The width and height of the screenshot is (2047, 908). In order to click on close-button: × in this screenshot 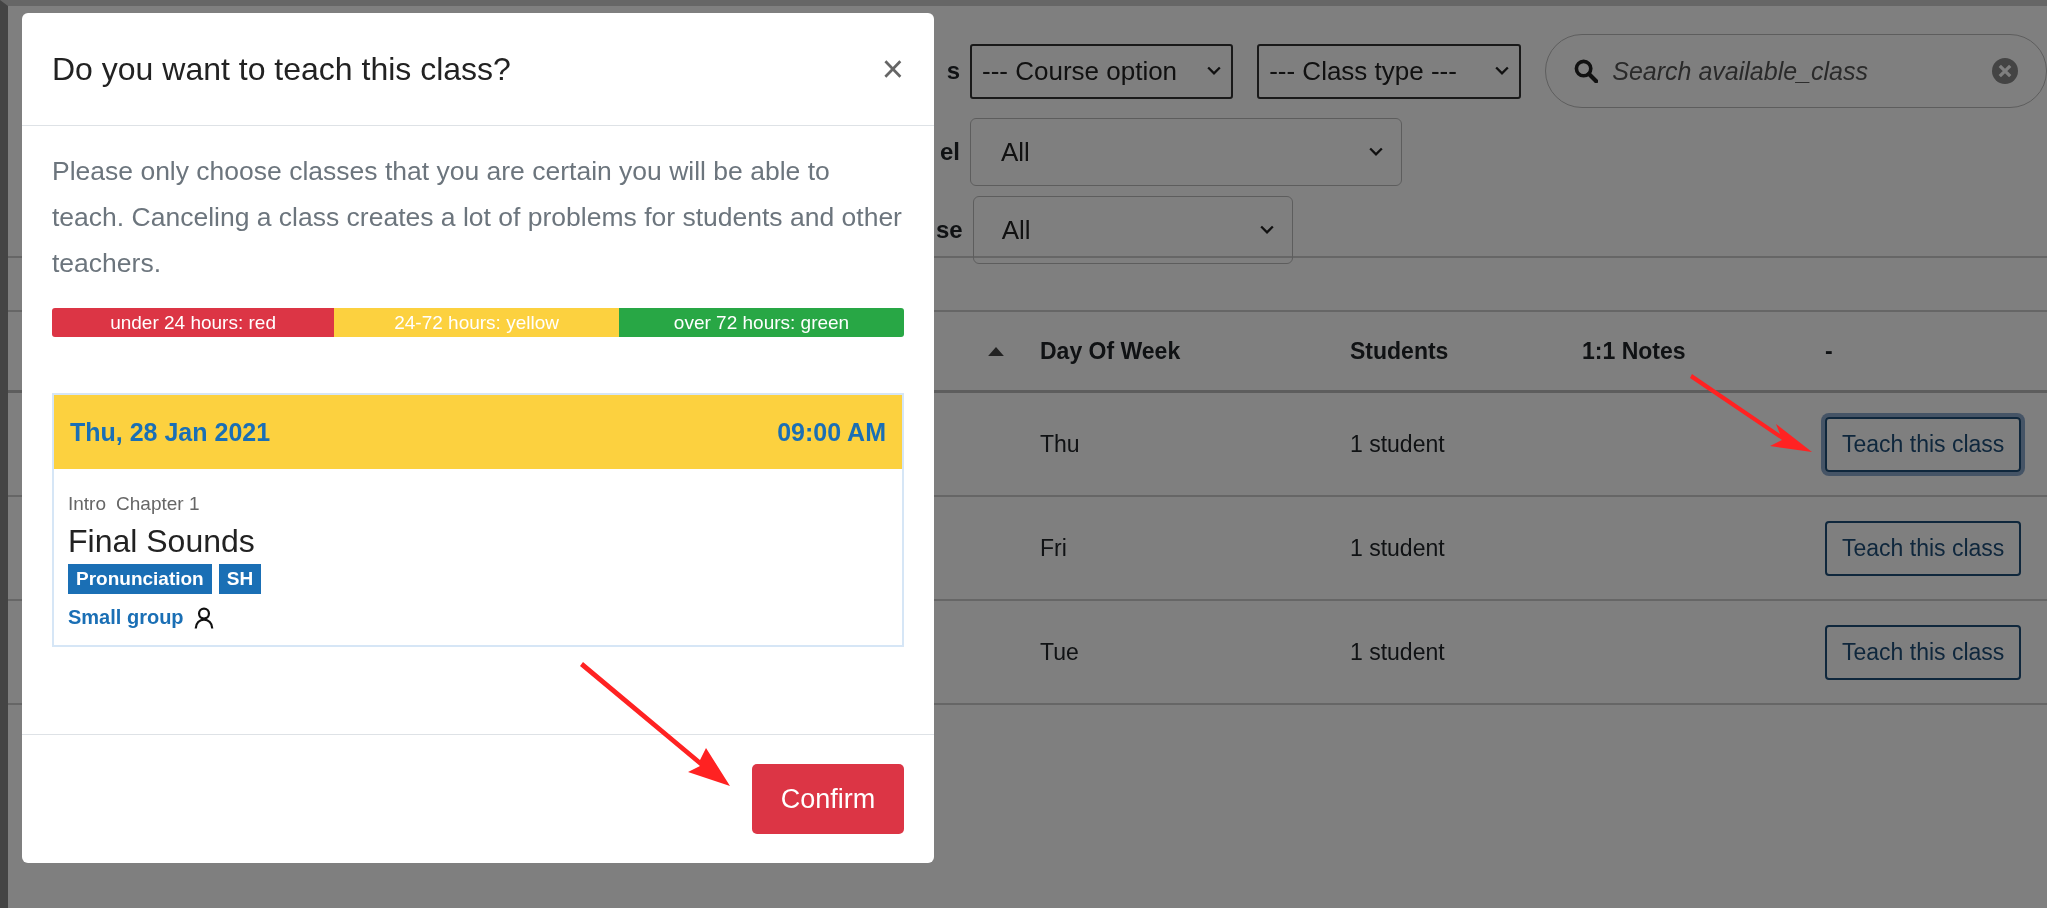, I will do `click(892, 69)`.